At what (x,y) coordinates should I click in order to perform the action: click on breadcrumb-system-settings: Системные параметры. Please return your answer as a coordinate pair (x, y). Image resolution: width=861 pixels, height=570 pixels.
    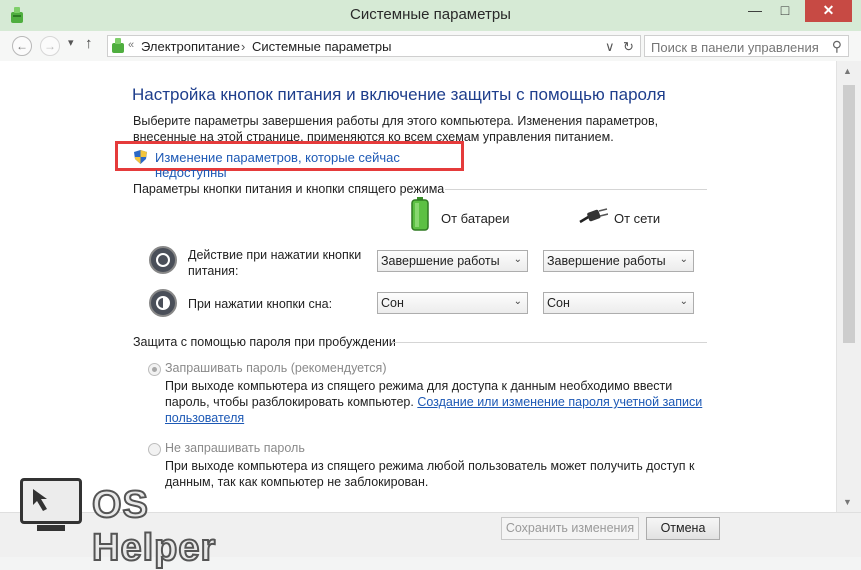
    Looking at the image, I should click on (321, 46).